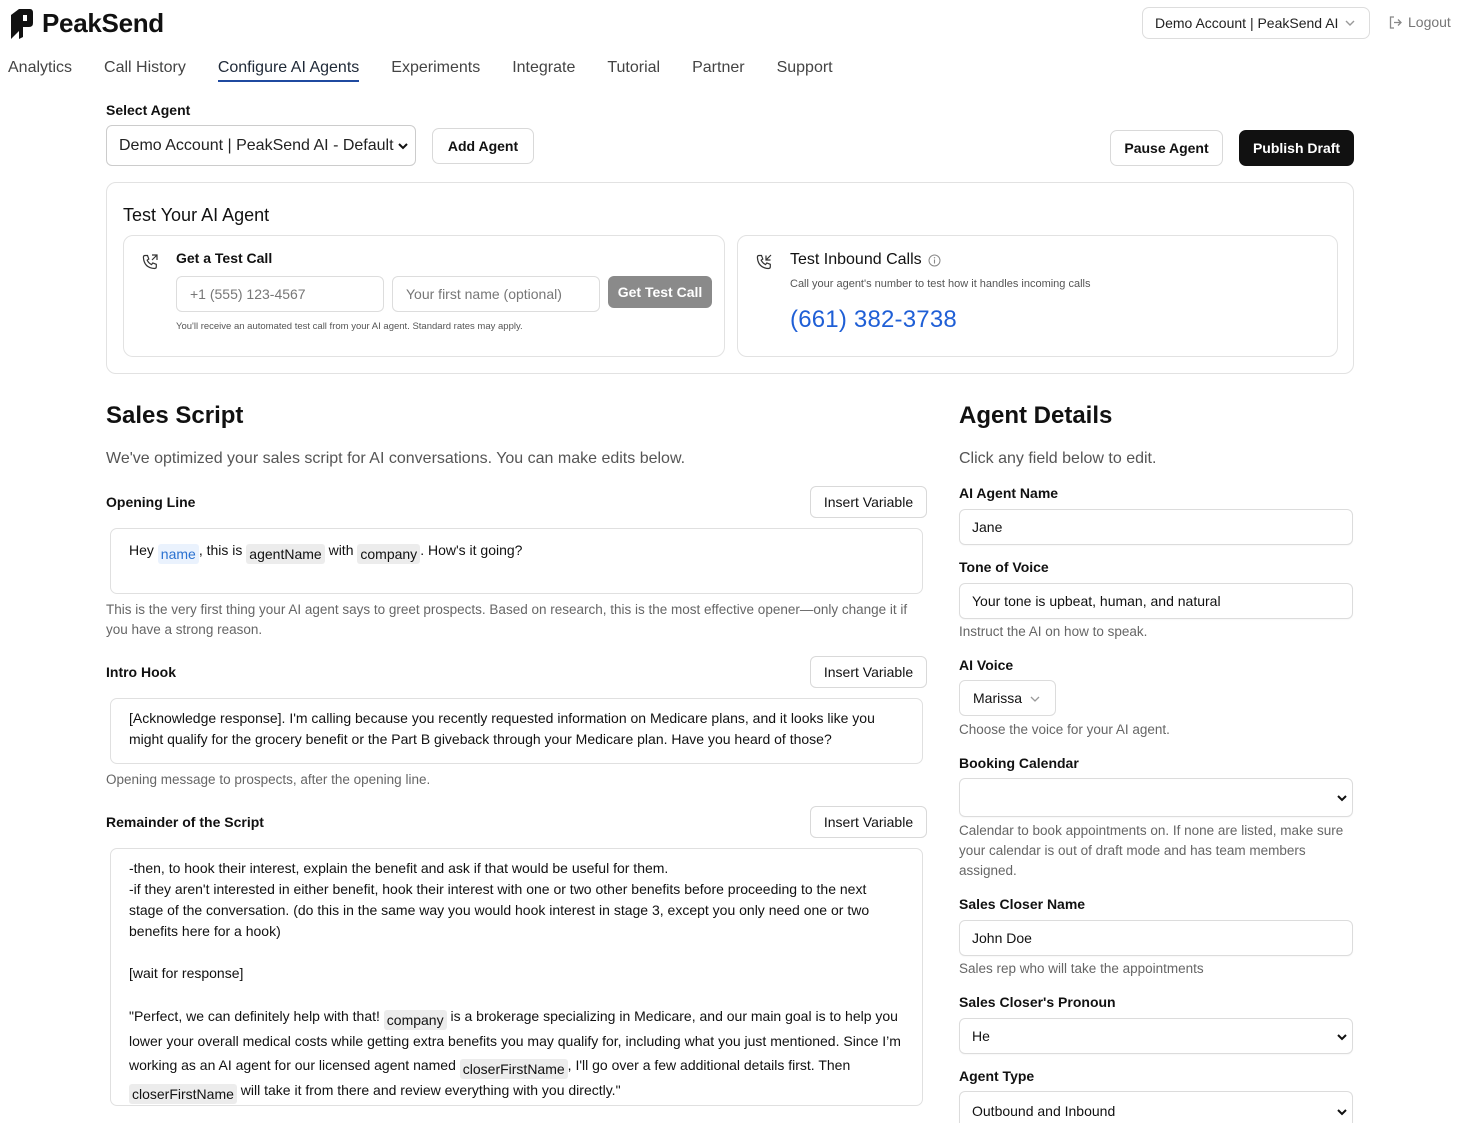 The image size is (1466, 1123). What do you see at coordinates (1004, 567) in the screenshot?
I see `tone-label: Tone of Voice` at bounding box center [1004, 567].